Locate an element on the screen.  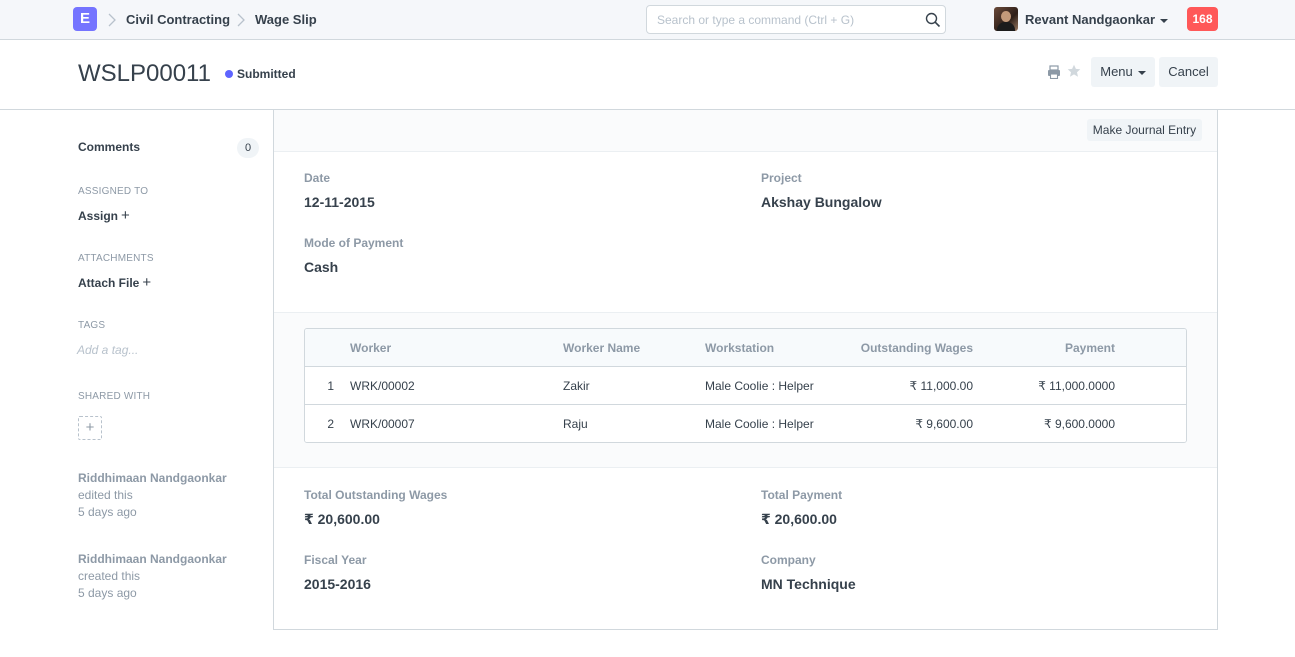
date-value: 12-11-2015 is located at coordinates (339, 202).